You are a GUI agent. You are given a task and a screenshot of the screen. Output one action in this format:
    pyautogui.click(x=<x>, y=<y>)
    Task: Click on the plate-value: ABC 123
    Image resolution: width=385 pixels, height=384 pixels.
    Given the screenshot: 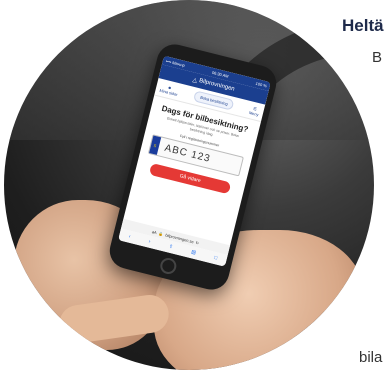 What is the action you would take?
    pyautogui.click(x=187, y=153)
    